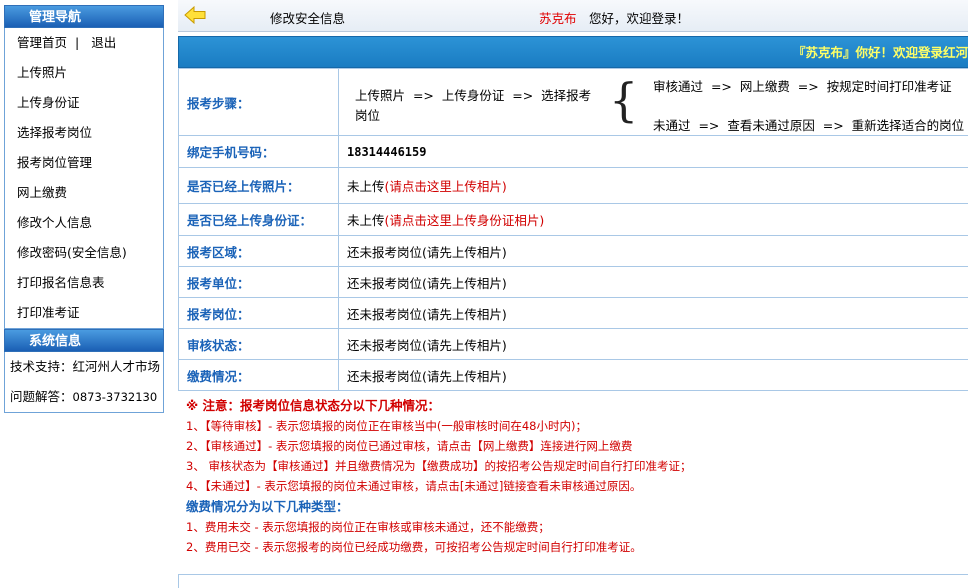  I want to click on top-bar: 修改安全信息 苏克布 您好，欢迎登录！, so click(573, 16).